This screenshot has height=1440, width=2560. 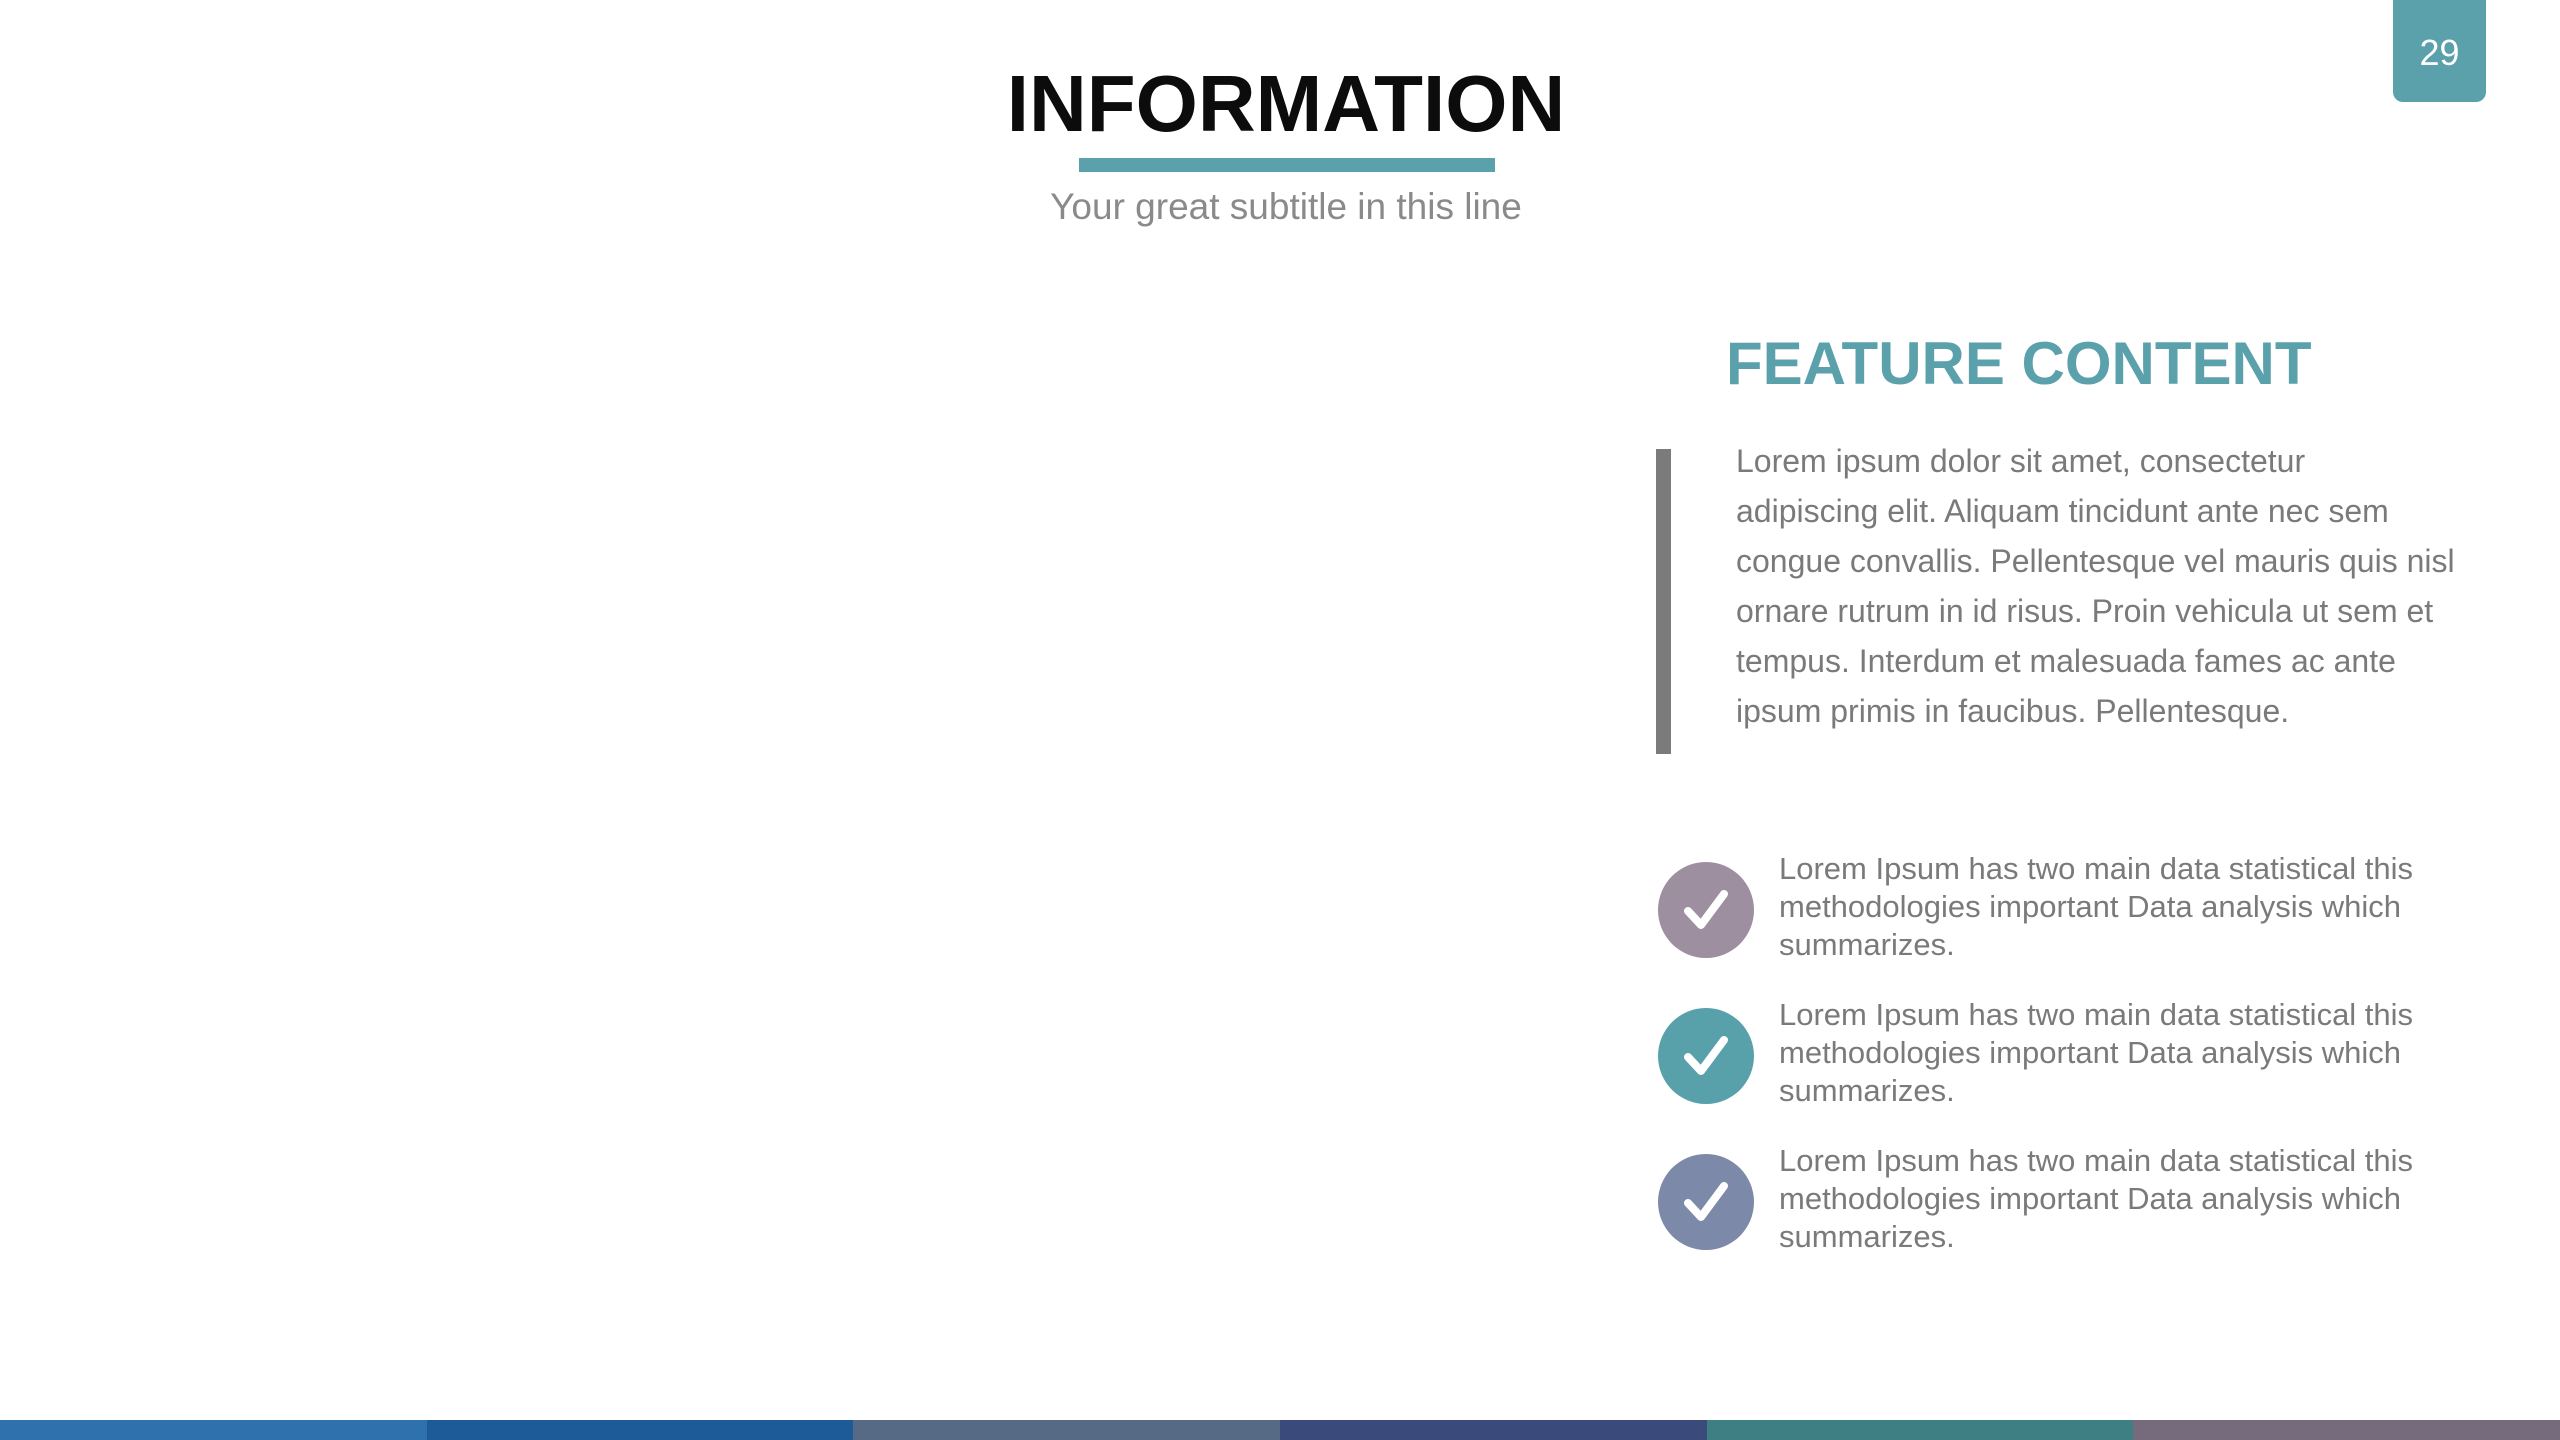 I want to click on title-underline, so click(x=1287, y=165).